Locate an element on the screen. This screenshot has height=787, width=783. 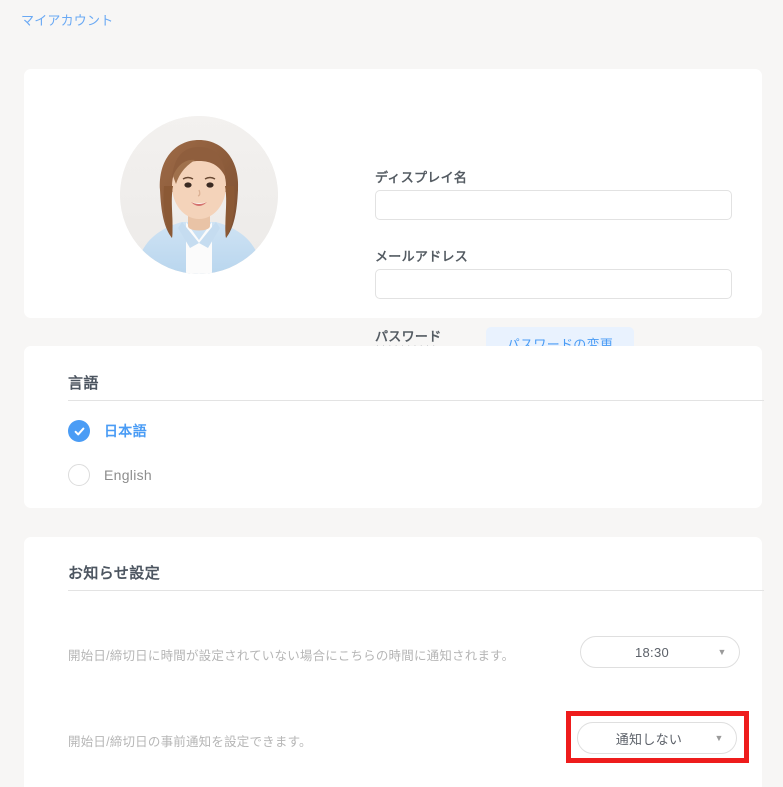
language-option-label: 日本語 is located at coordinates (125, 431).